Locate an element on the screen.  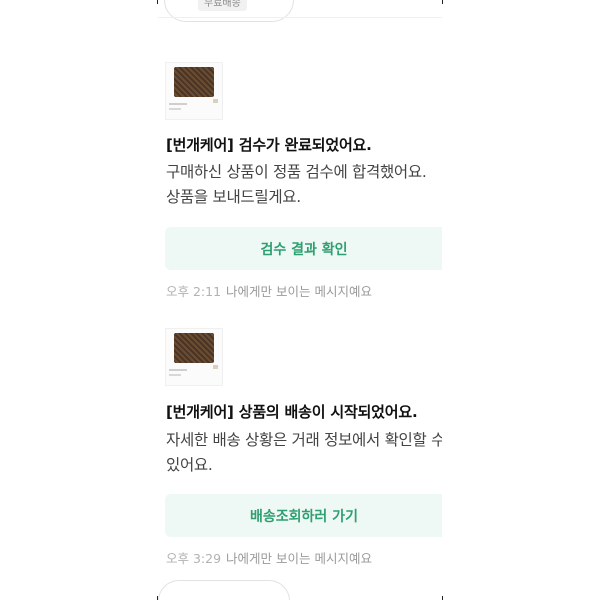
button-label: 배송조회하러 가기 is located at coordinates (304, 516).